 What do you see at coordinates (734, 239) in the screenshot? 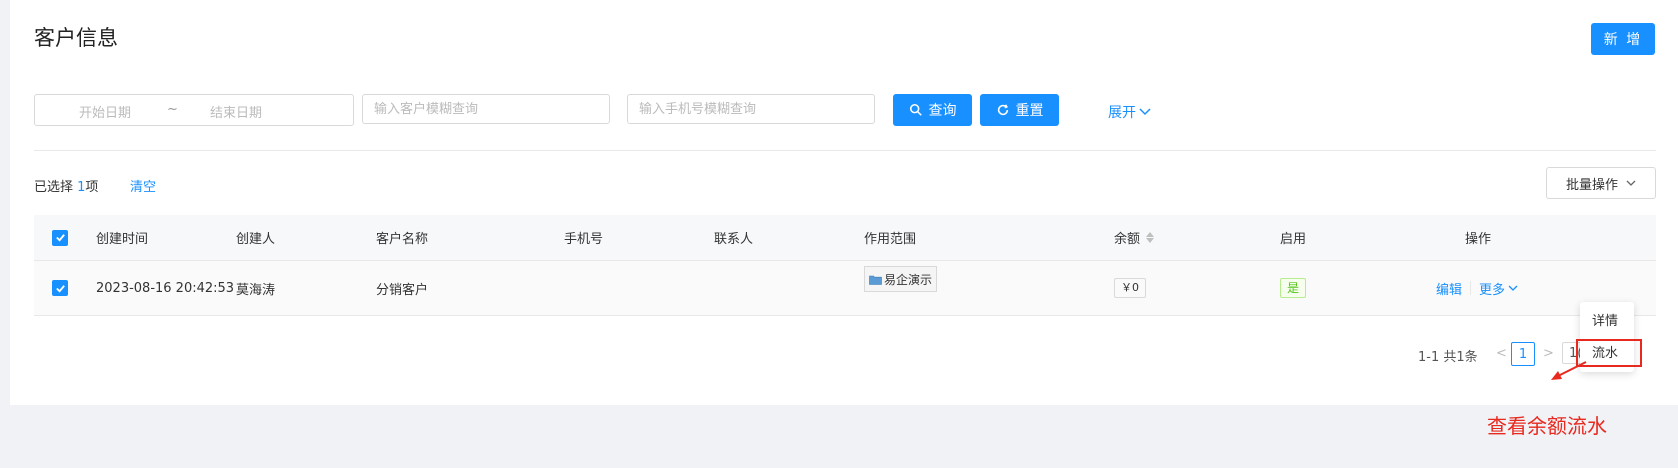
I see `column-header-contact: 联系人` at bounding box center [734, 239].